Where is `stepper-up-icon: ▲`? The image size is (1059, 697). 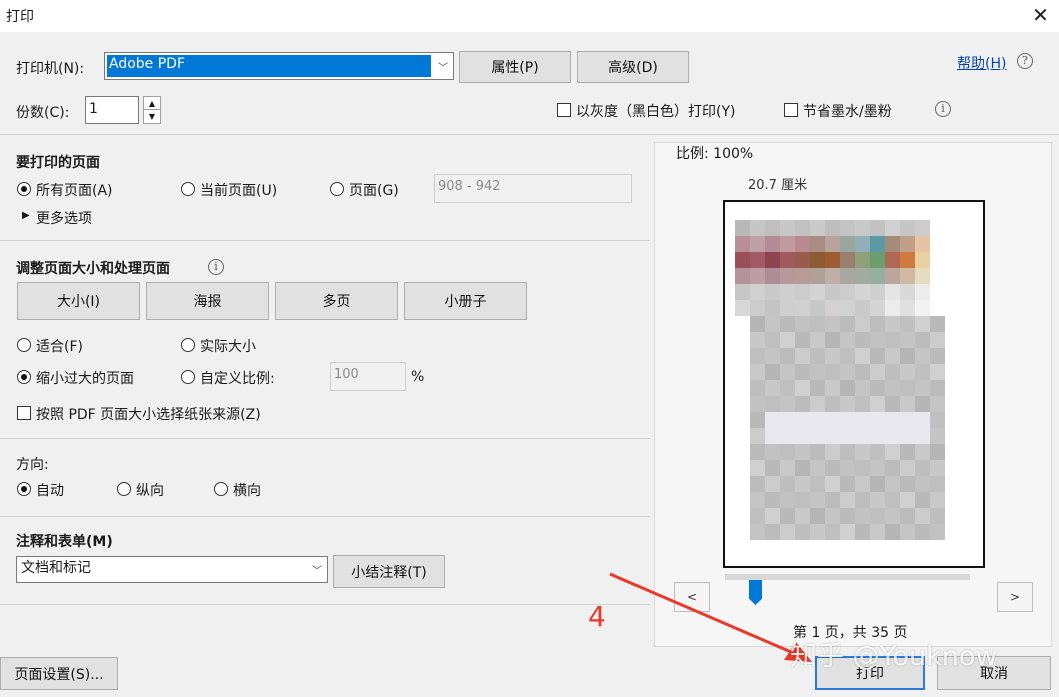
stepper-up-icon: ▲ is located at coordinates (152, 103).